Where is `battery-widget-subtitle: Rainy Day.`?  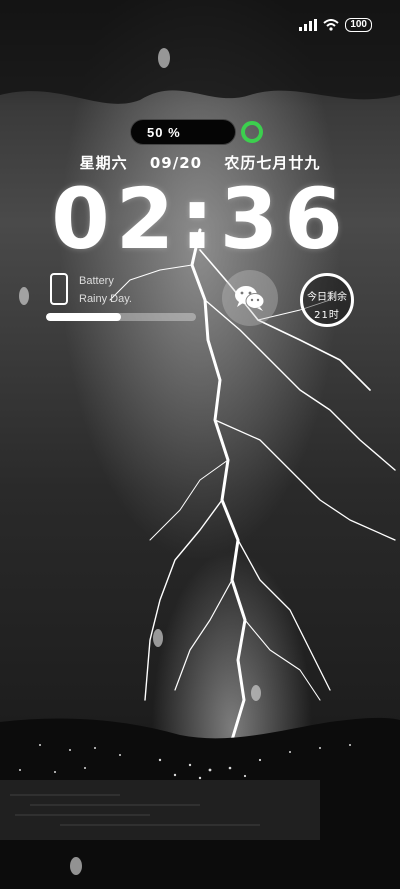 battery-widget-subtitle: Rainy Day. is located at coordinates (105, 299).